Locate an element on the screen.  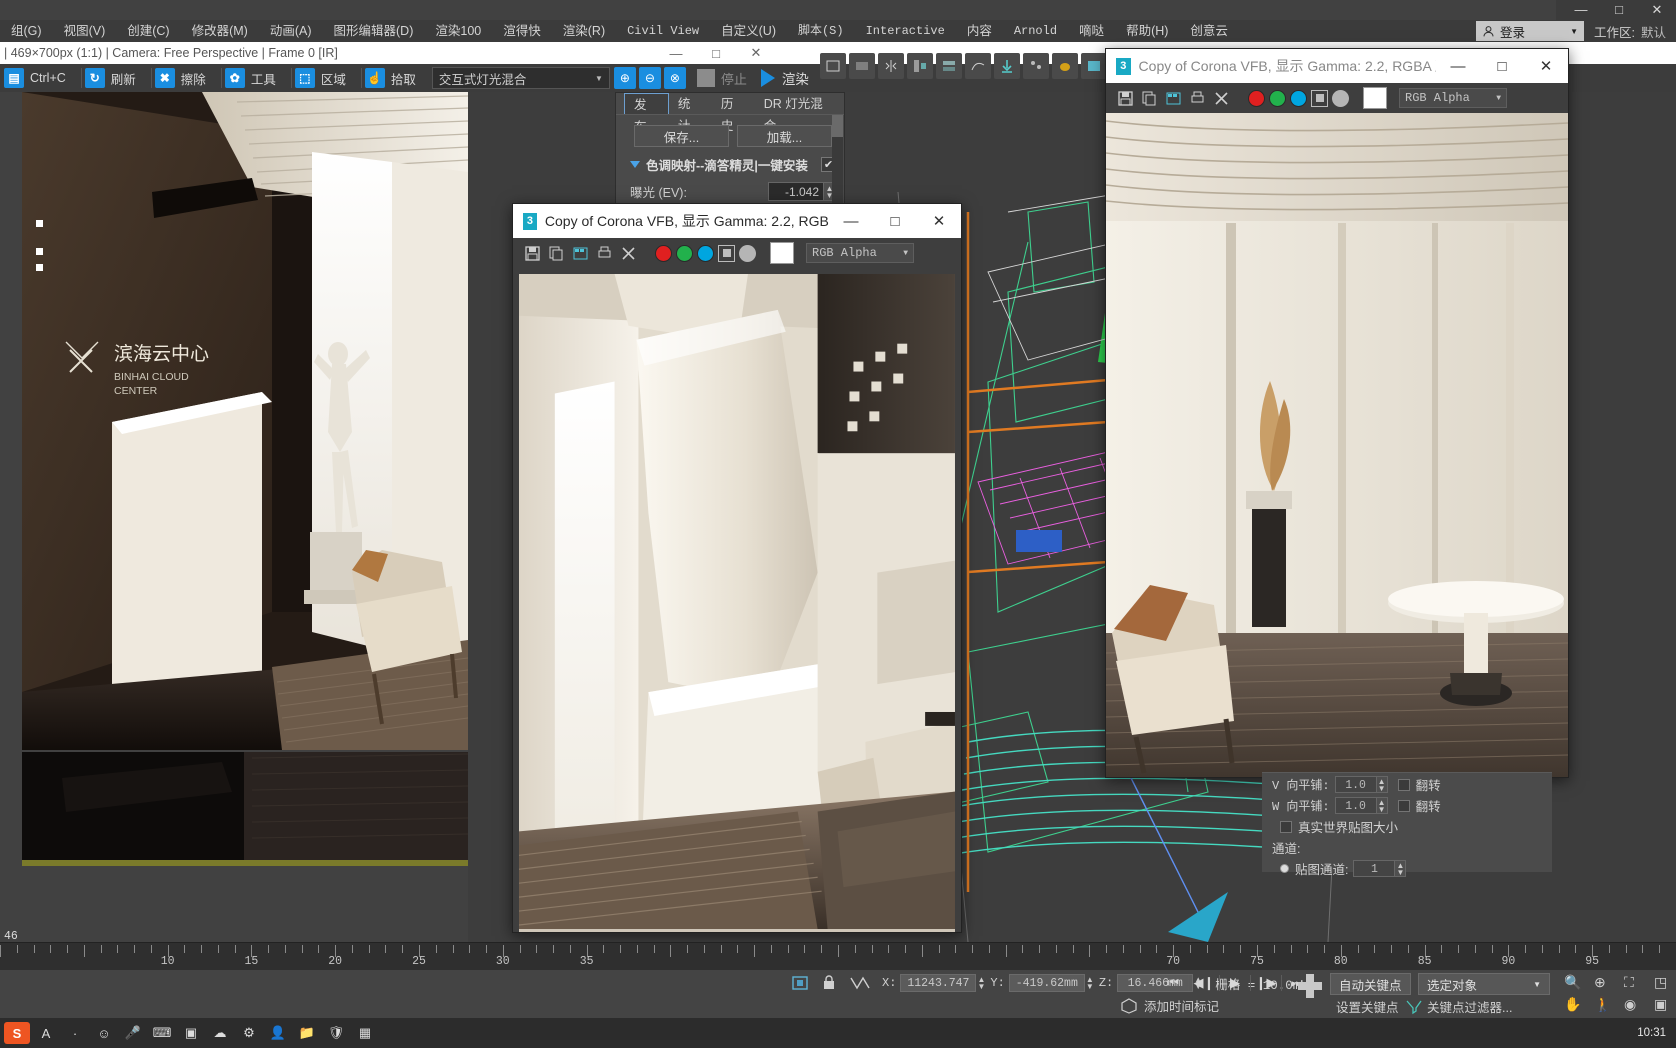
zoom-out-button: ⊖ is located at coordinates (649, 78).